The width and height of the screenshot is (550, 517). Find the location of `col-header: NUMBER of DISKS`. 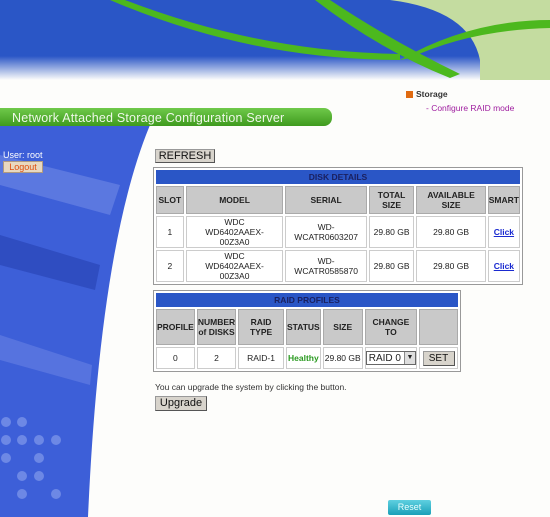

col-header: NUMBER of DISKS is located at coordinates (216, 327).